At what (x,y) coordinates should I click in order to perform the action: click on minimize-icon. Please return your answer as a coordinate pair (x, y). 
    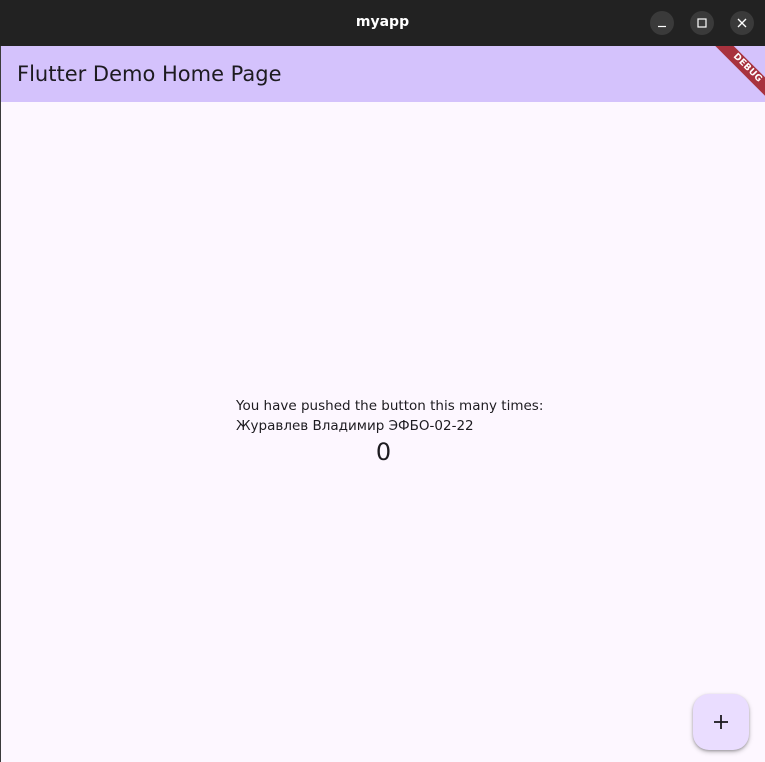
    Looking at the image, I should click on (662, 26).